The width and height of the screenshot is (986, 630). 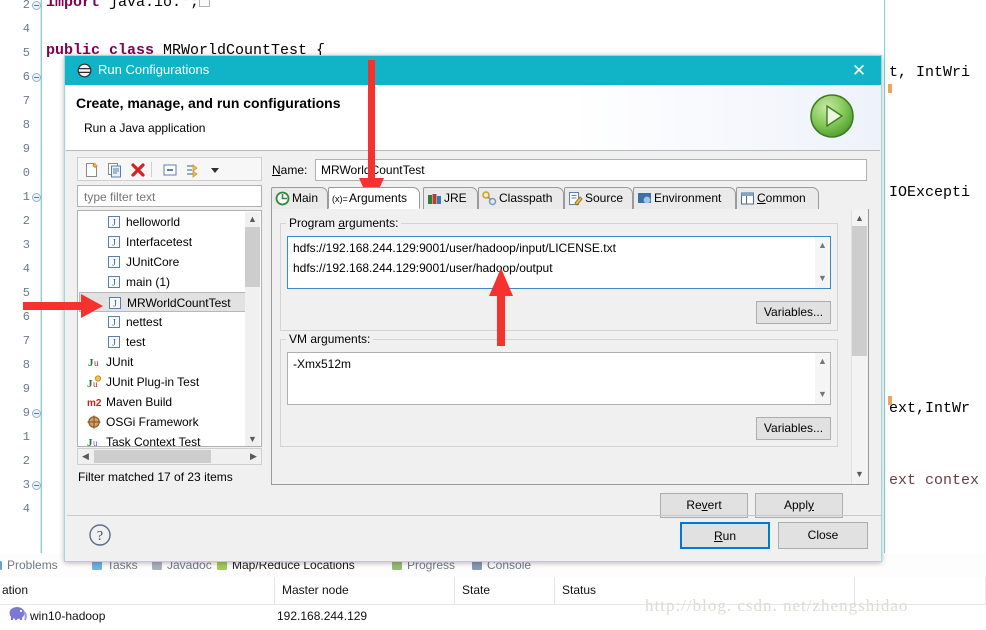 What do you see at coordinates (163, 222) in the screenshot?
I see `tree-item-helloworld: Jhelloworld` at bounding box center [163, 222].